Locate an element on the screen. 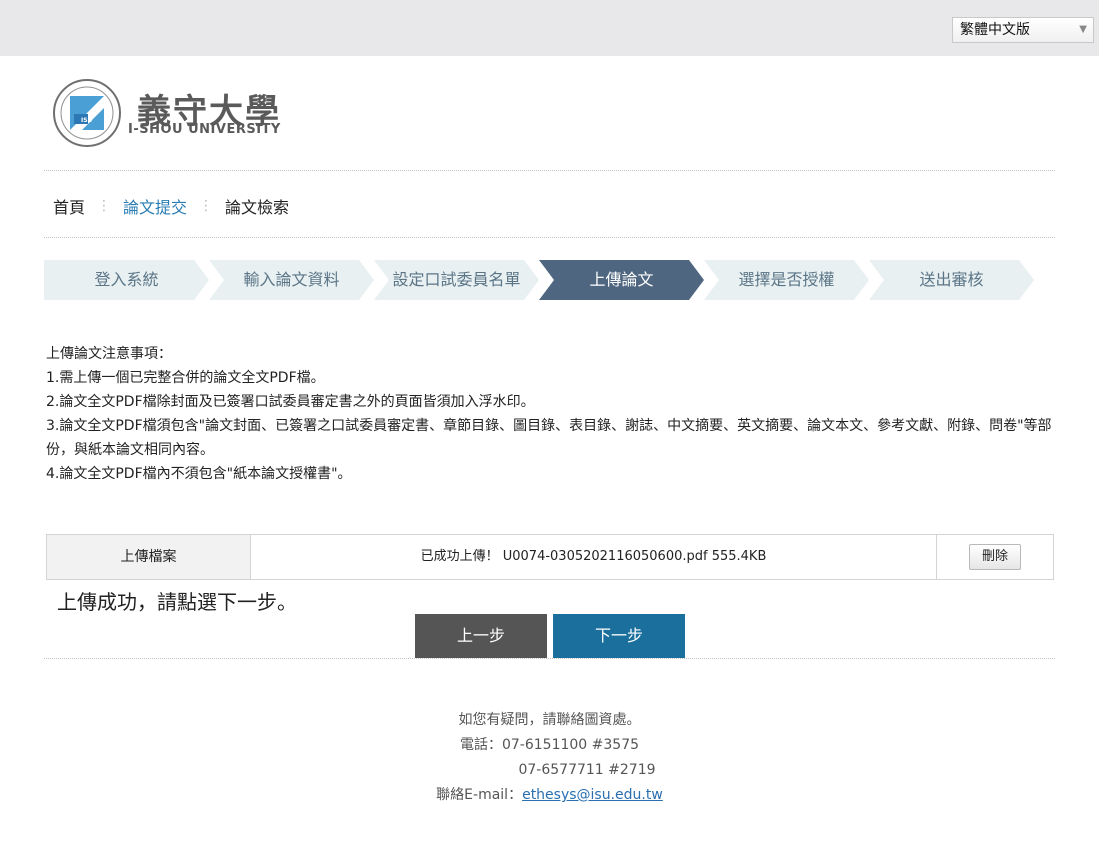 The image size is (1099, 852). progress-steps: 登入系統 輸入論文資料 設定口試委員名單 上傳論文 選擇是否授權 送出審核 is located at coordinates (544, 280).